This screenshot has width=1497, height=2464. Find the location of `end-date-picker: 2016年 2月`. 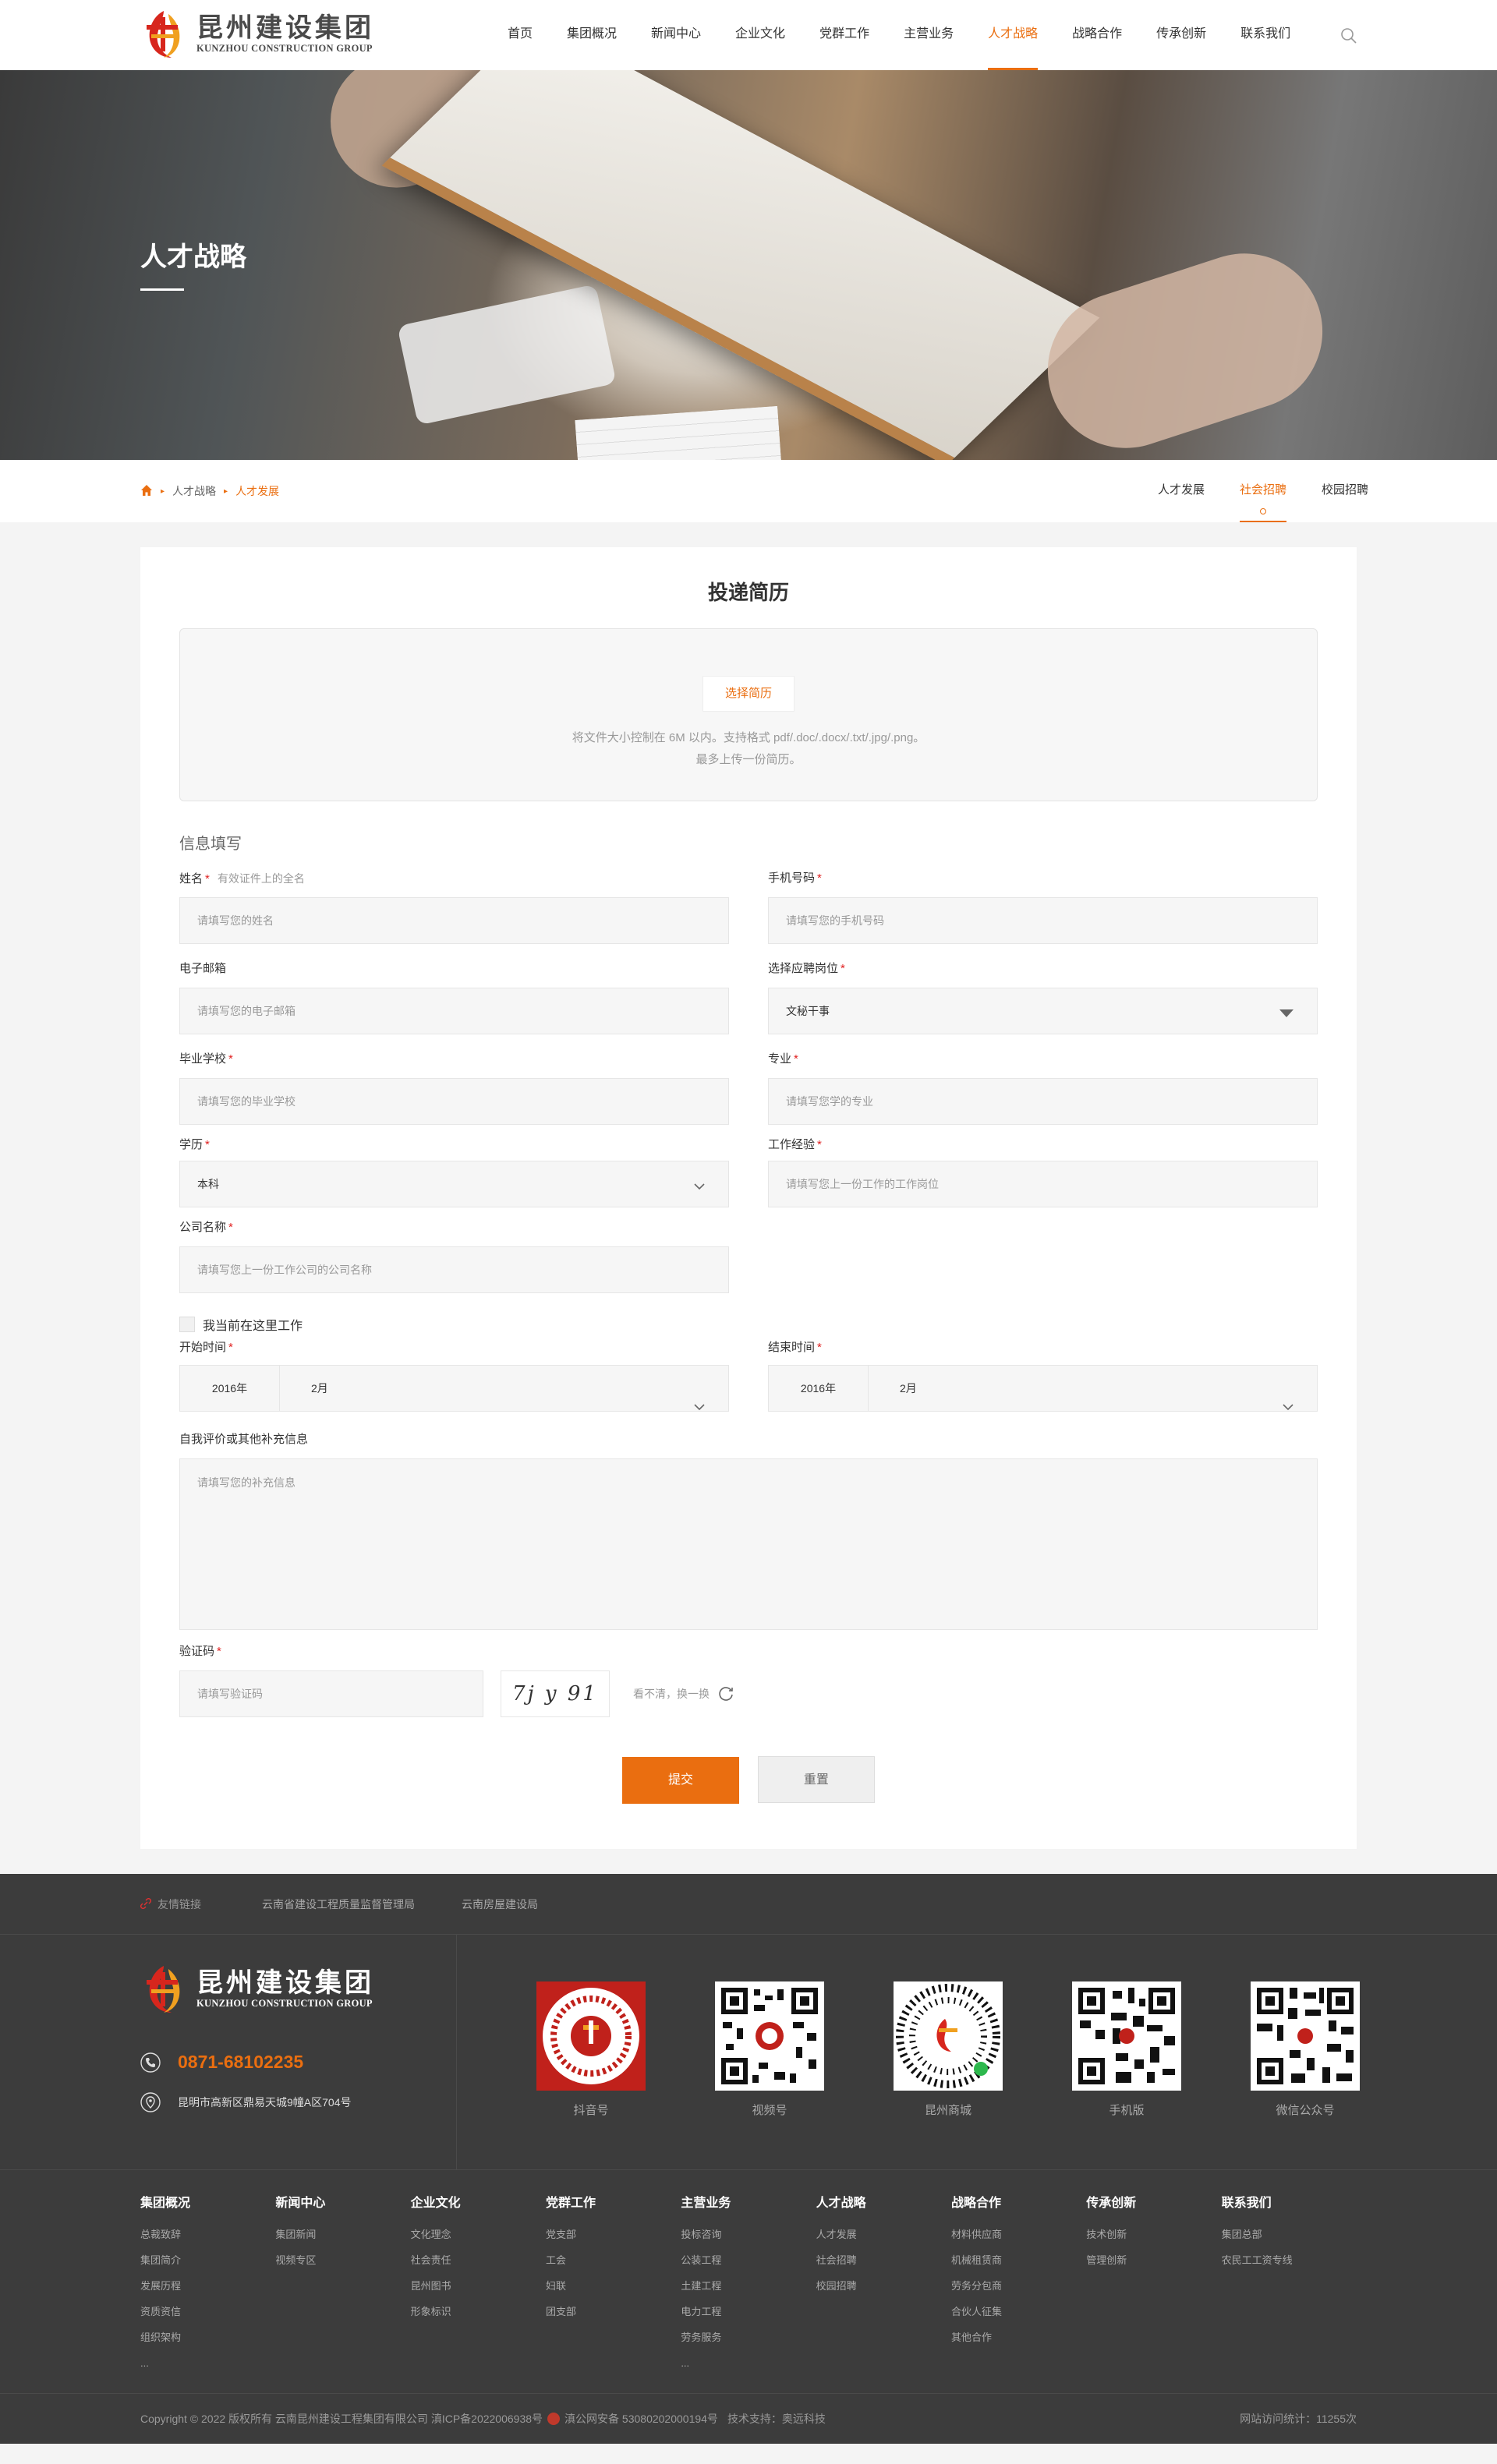

end-date-picker: 2016年 2月 is located at coordinates (1043, 1388).